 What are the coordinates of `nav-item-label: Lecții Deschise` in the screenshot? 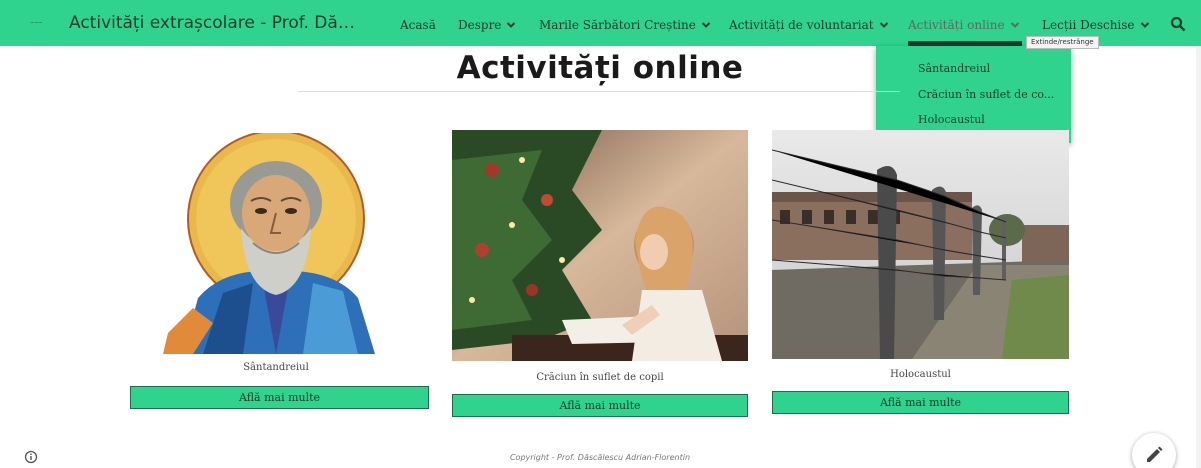 It's located at (1088, 25).